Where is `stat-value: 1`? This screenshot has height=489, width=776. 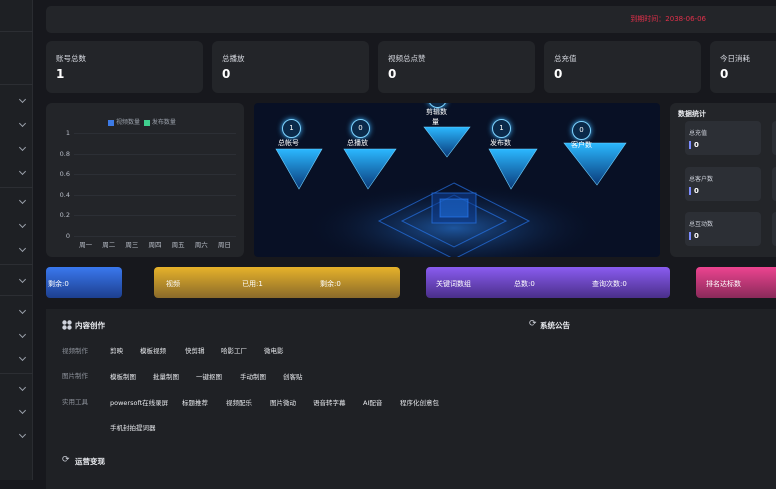
stat-value: 1 is located at coordinates (60, 74).